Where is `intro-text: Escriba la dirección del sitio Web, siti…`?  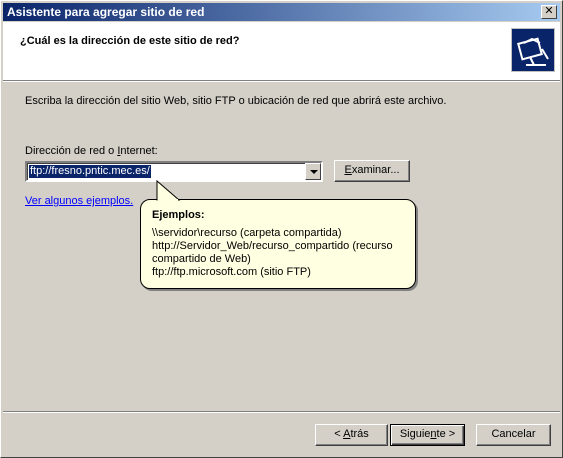 intro-text: Escriba la dirección del sitio Web, siti… is located at coordinates (236, 101).